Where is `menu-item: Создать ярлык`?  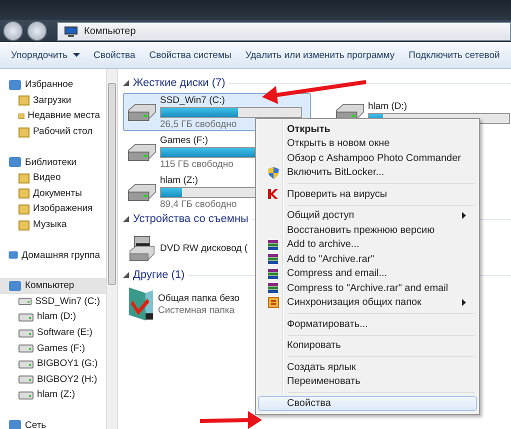 menu-item: Создать ярлык is located at coordinates (367, 367).